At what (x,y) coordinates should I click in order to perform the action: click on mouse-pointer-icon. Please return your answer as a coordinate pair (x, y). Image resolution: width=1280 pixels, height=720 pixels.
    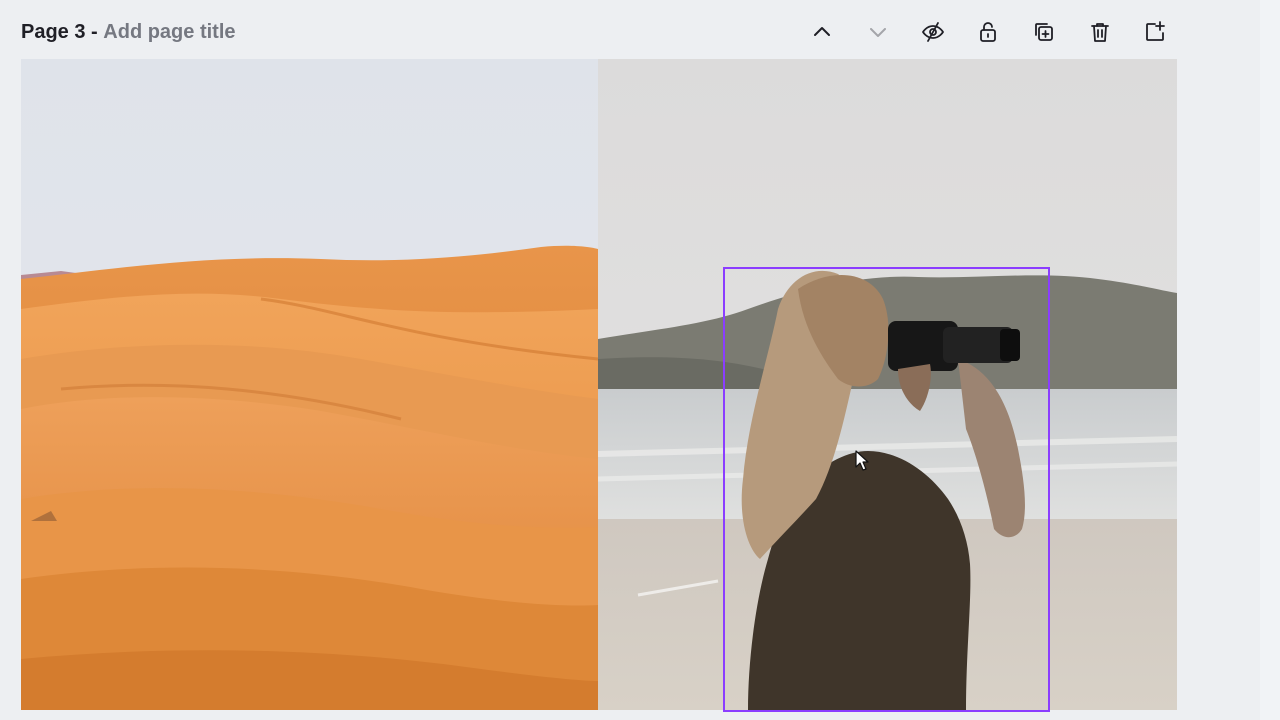
    Looking at the image, I should click on (862, 460).